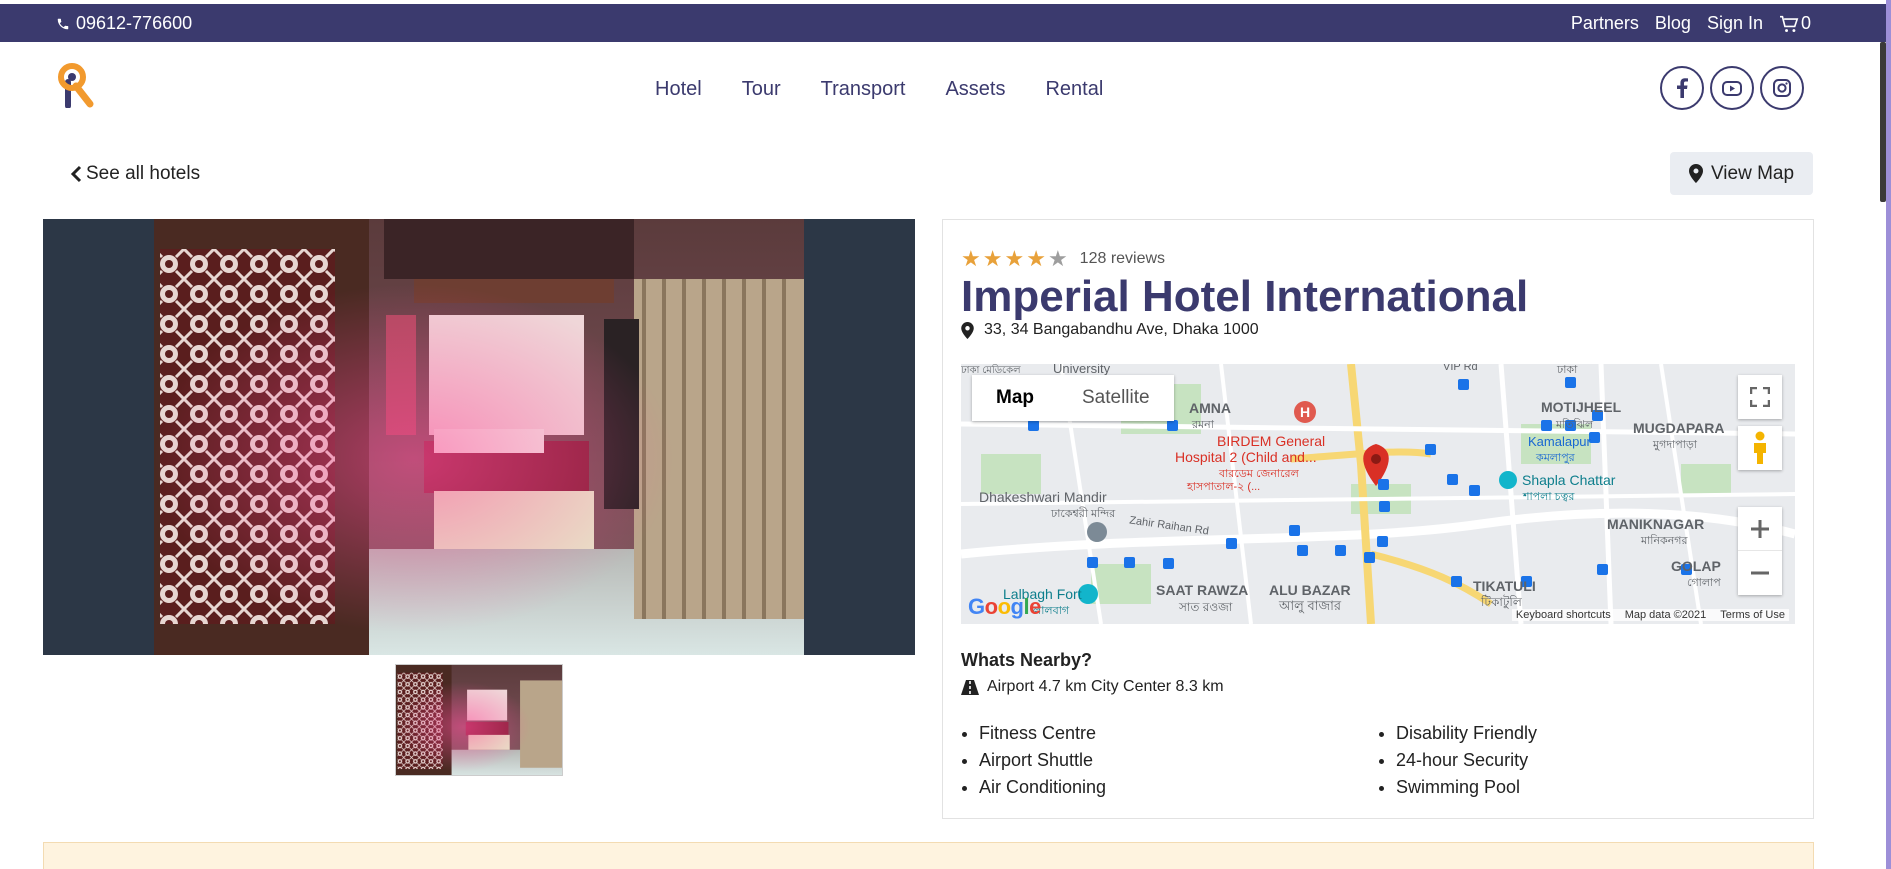  What do you see at coordinates (1042, 787) in the screenshot?
I see `amenity-item: Air Conditioning` at bounding box center [1042, 787].